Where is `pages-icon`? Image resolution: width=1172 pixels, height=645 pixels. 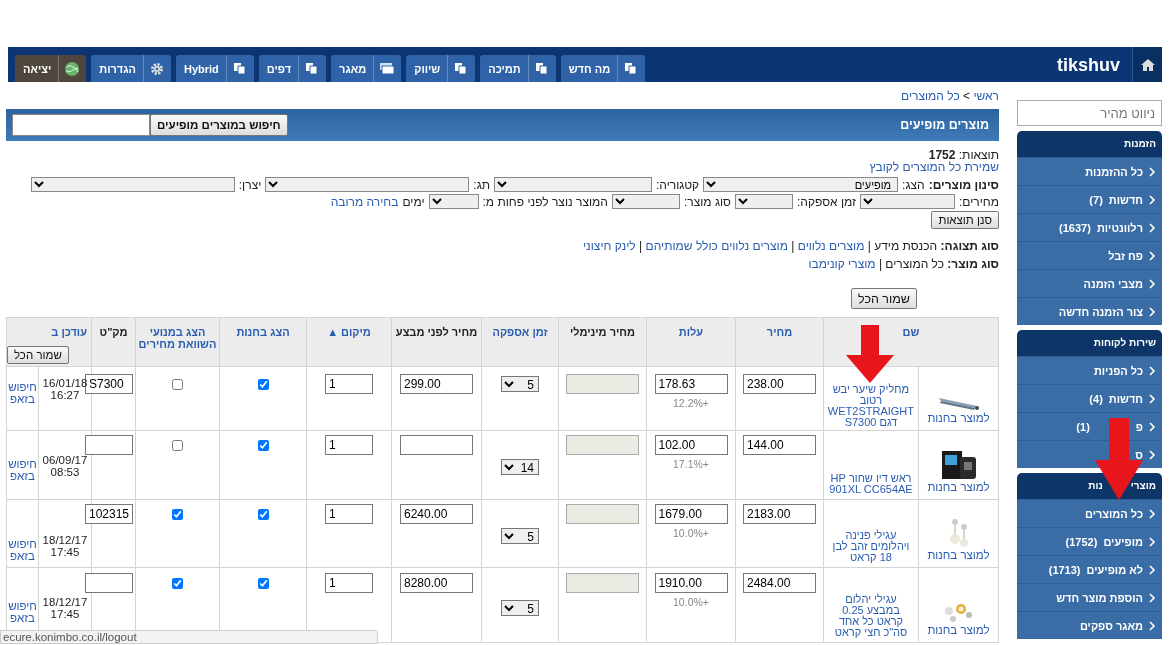
pages-icon is located at coordinates (631, 68).